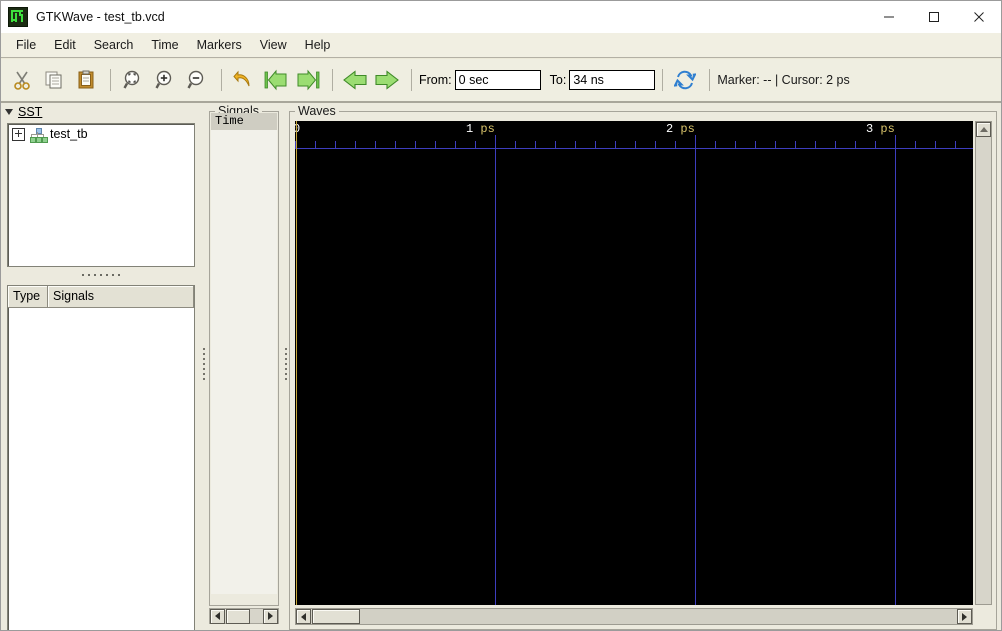 This screenshot has height=631, width=1002. Describe the element at coordinates (318, 45) in the screenshot. I see `menu-help: Help` at that location.